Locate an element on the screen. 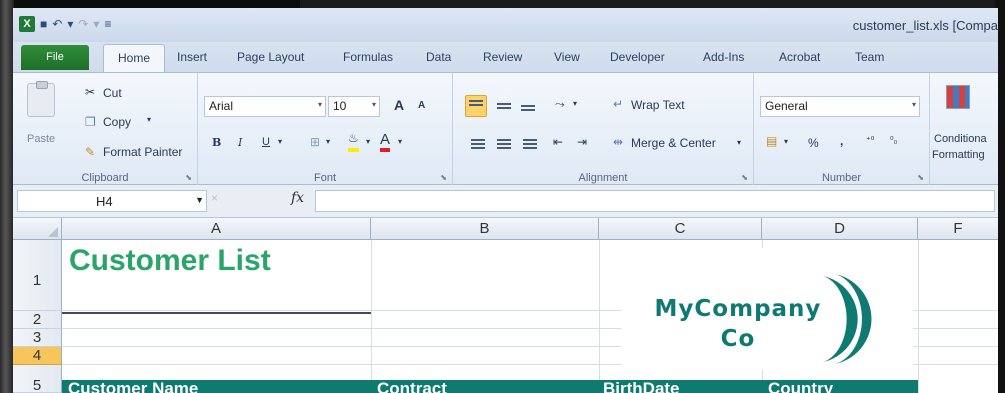 Image resolution: width=1005 pixels, height=393 pixels. column-header-f: F is located at coordinates (958, 229).